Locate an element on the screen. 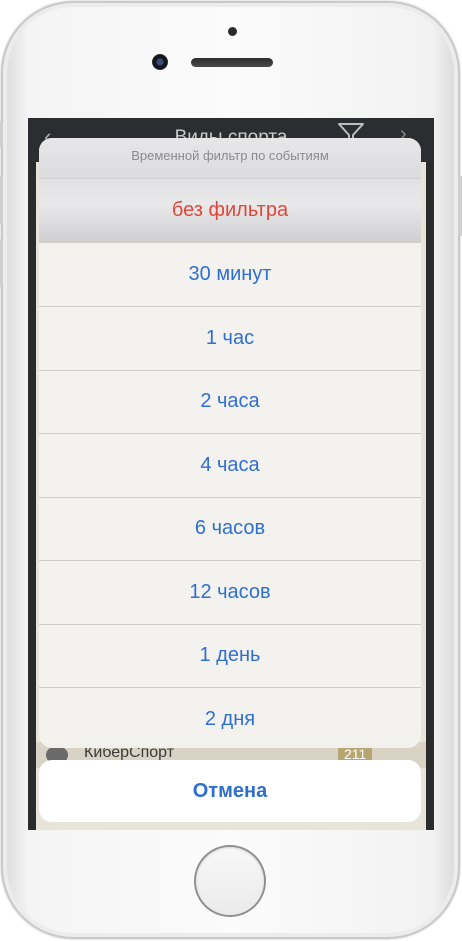  option-1-day: 1 день is located at coordinates (230, 656).